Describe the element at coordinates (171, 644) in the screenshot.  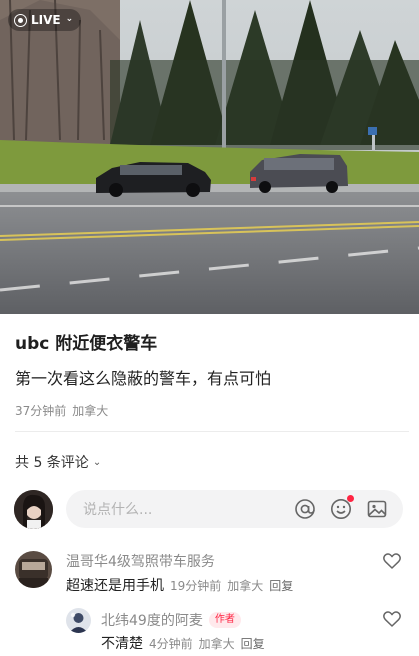
I see `comment-time: 4分钟前` at that location.